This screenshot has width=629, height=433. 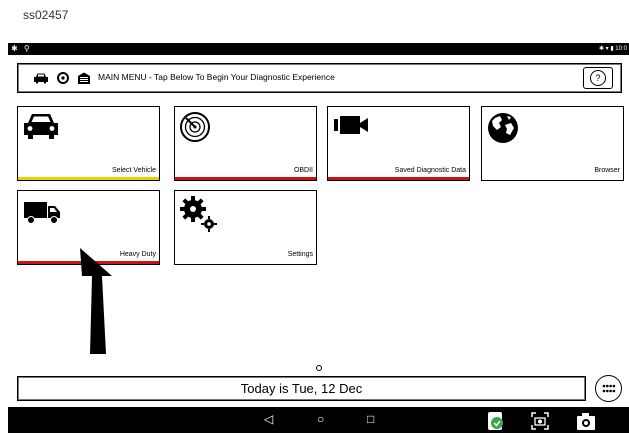 What do you see at coordinates (319, 368) in the screenshot?
I see `page-indicator-dot` at bounding box center [319, 368].